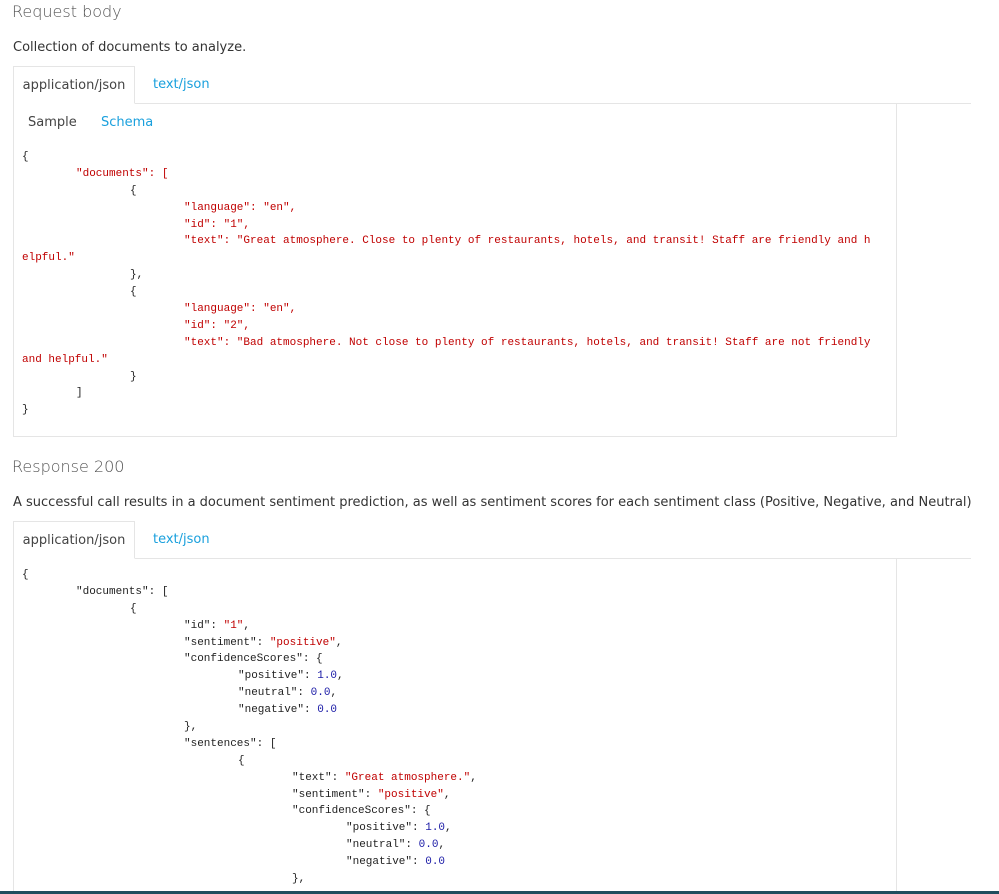 This screenshot has width=999, height=894. I want to click on tab-sample: Sample, so click(52, 122).